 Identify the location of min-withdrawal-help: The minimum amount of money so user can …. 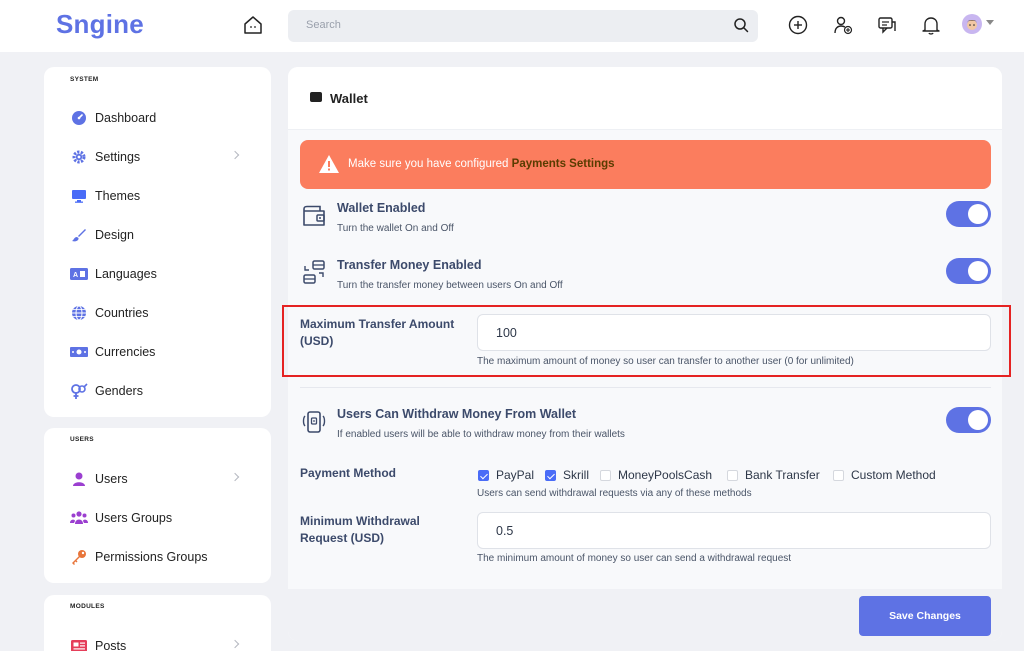
(634, 558).